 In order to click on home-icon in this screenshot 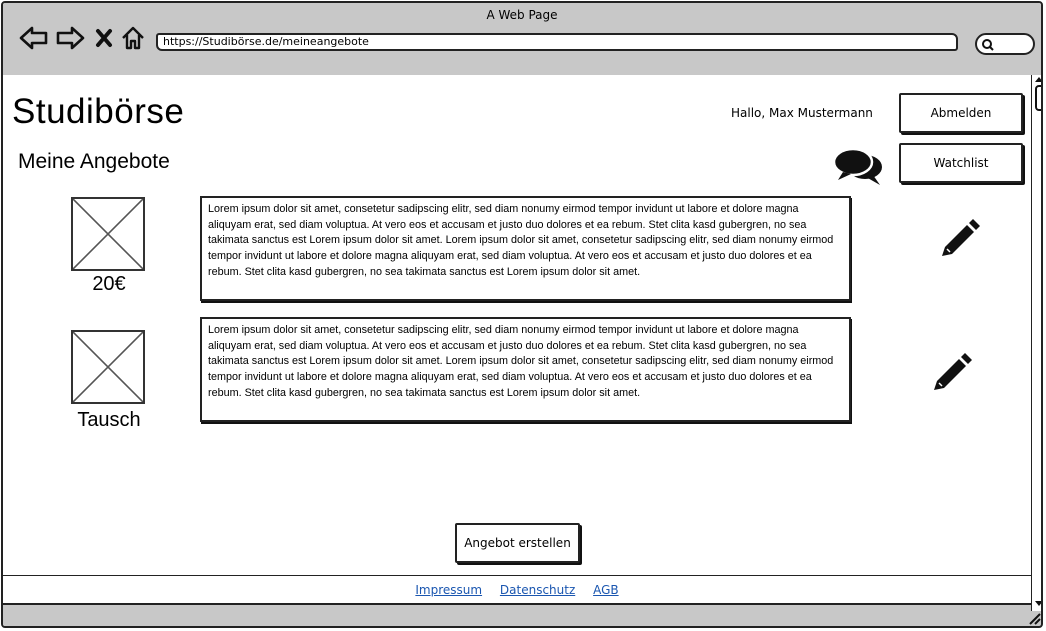, I will do `click(133, 38)`.